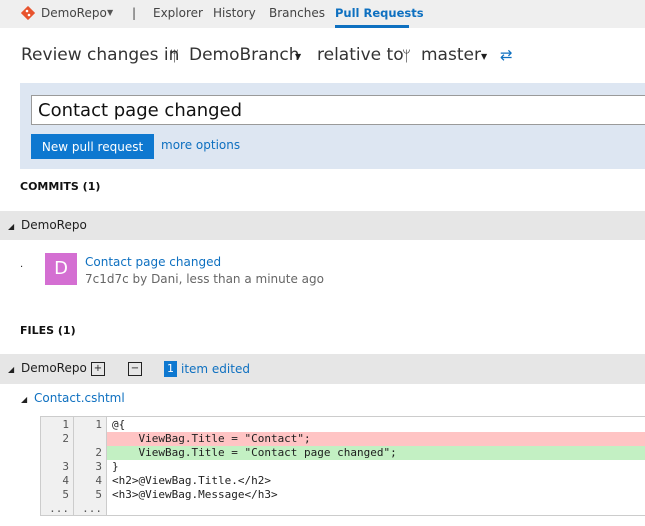 The width and height of the screenshot is (645, 526). What do you see at coordinates (74, 13) in the screenshot?
I see `repo-selector: DemoRepo` at bounding box center [74, 13].